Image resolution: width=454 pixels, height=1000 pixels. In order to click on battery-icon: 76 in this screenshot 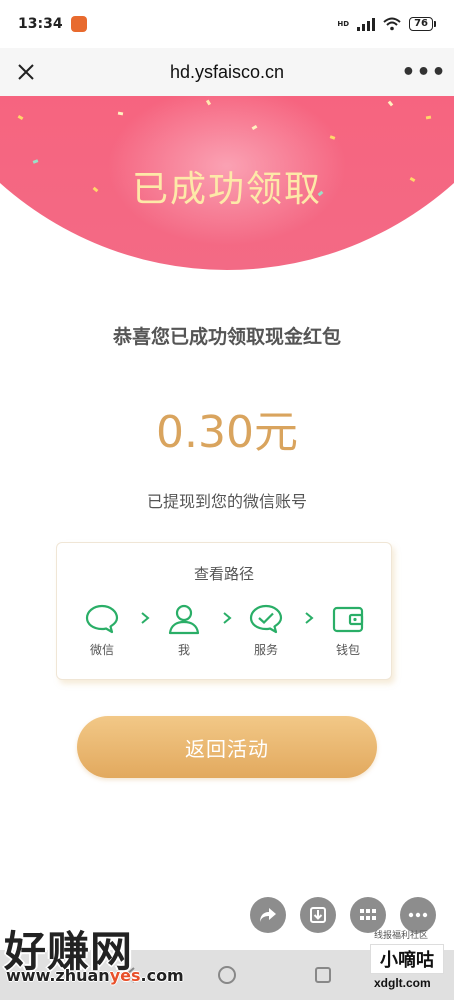, I will do `click(422, 24)`.